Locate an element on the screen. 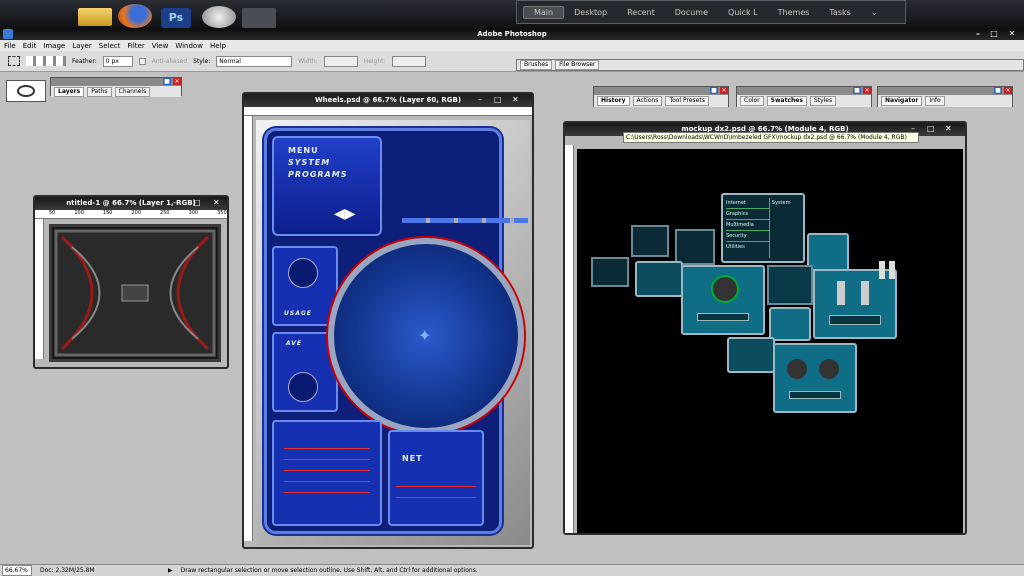 This screenshot has width=1024, height=576. tab-actions: Actions is located at coordinates (647, 101).